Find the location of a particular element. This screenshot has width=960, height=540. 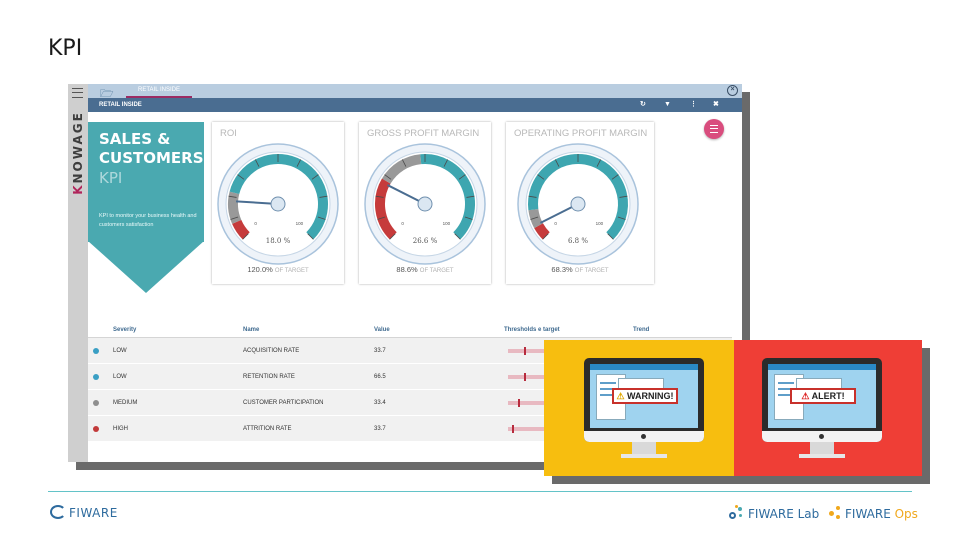

gauge-title: GROSS PROFIT MARGIN is located at coordinates (423, 133).